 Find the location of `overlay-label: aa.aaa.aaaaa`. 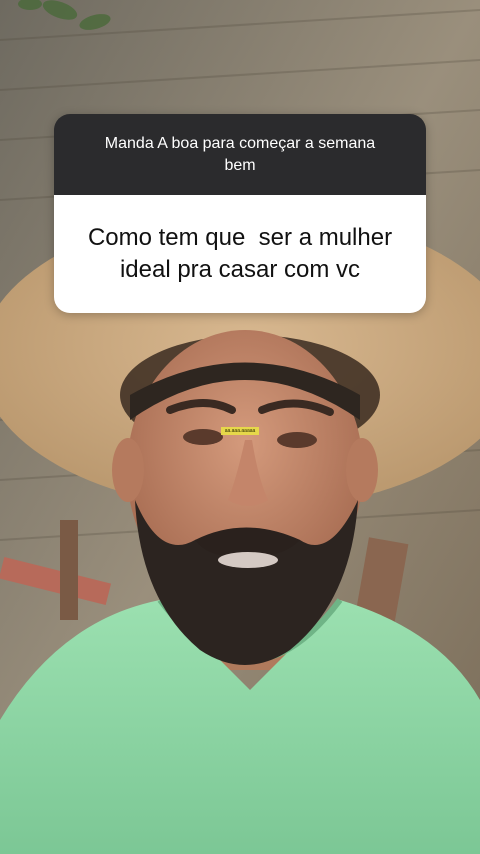

overlay-label: aa.aaa.aaaaa is located at coordinates (240, 431).